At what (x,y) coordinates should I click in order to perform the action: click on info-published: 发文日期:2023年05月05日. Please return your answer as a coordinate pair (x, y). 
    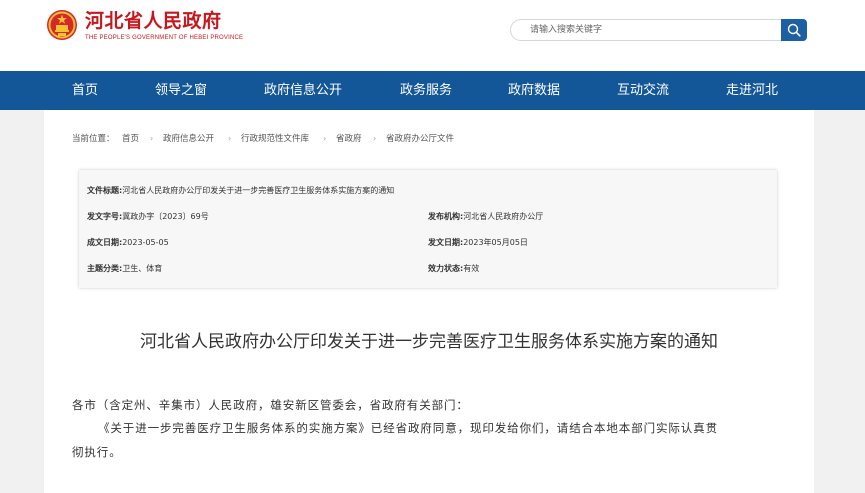
    Looking at the image, I should click on (478, 243).